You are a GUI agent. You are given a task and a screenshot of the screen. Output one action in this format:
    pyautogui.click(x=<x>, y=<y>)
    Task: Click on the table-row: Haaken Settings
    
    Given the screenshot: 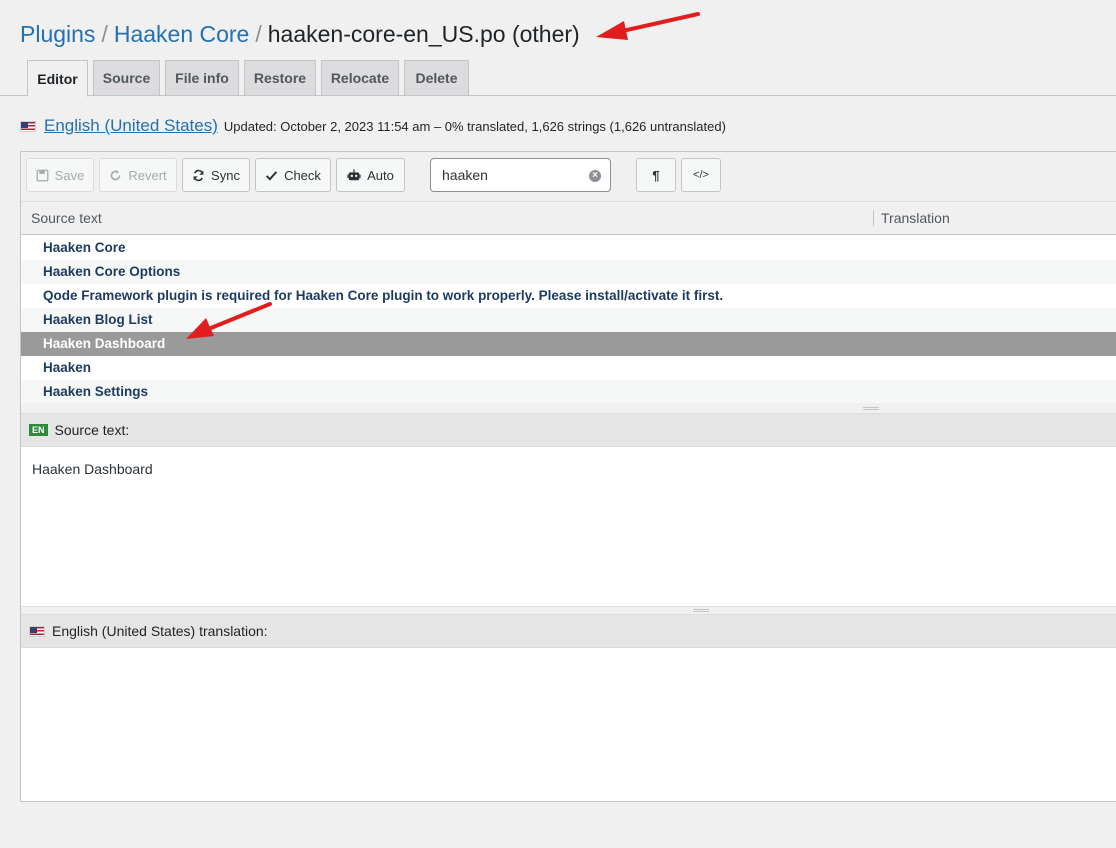 What is the action you would take?
    pyautogui.click(x=568, y=392)
    